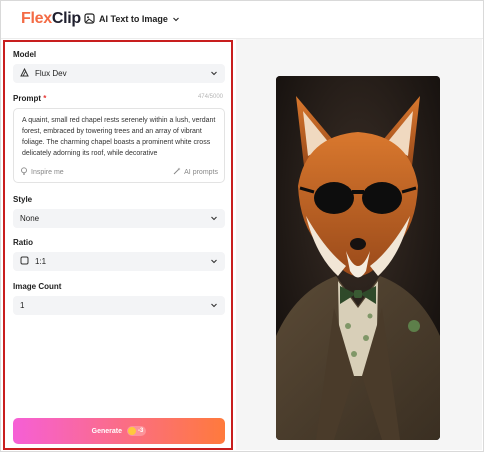 Image resolution: width=484 pixels, height=452 pixels. Describe the element at coordinates (177, 172) in the screenshot. I see `magic-wand-icon` at that location.